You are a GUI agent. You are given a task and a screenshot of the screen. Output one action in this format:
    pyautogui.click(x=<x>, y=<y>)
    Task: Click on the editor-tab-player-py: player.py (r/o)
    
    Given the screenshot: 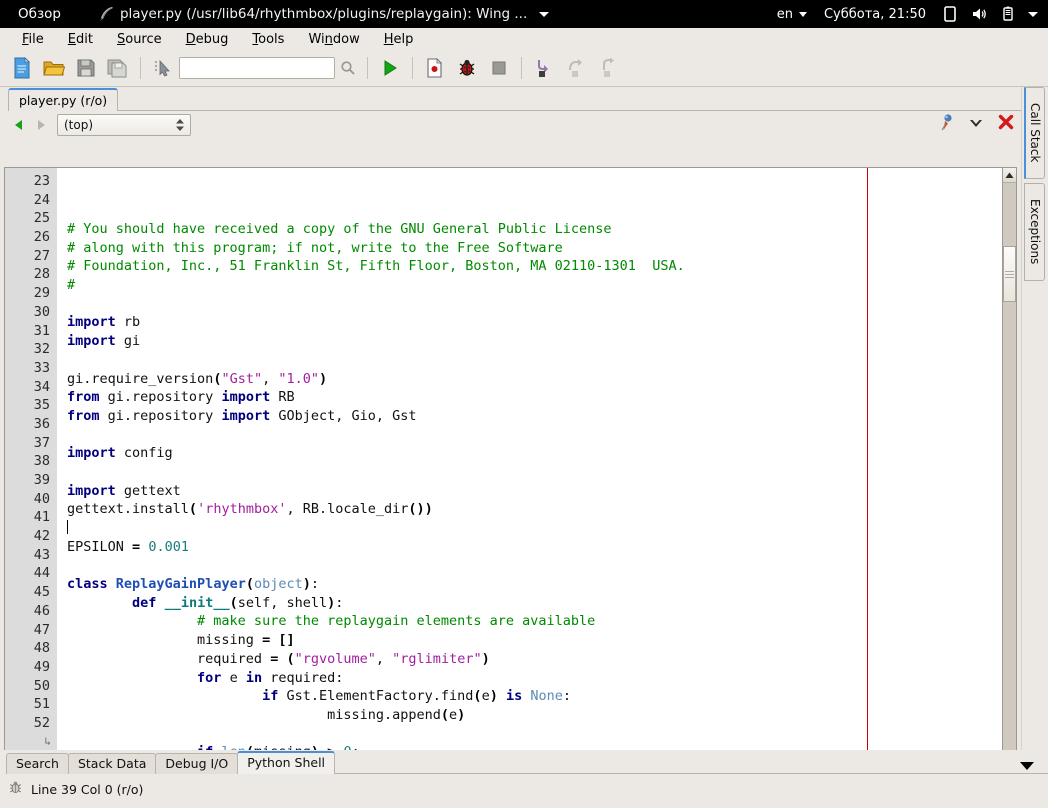 What is the action you would take?
    pyautogui.click(x=63, y=99)
    